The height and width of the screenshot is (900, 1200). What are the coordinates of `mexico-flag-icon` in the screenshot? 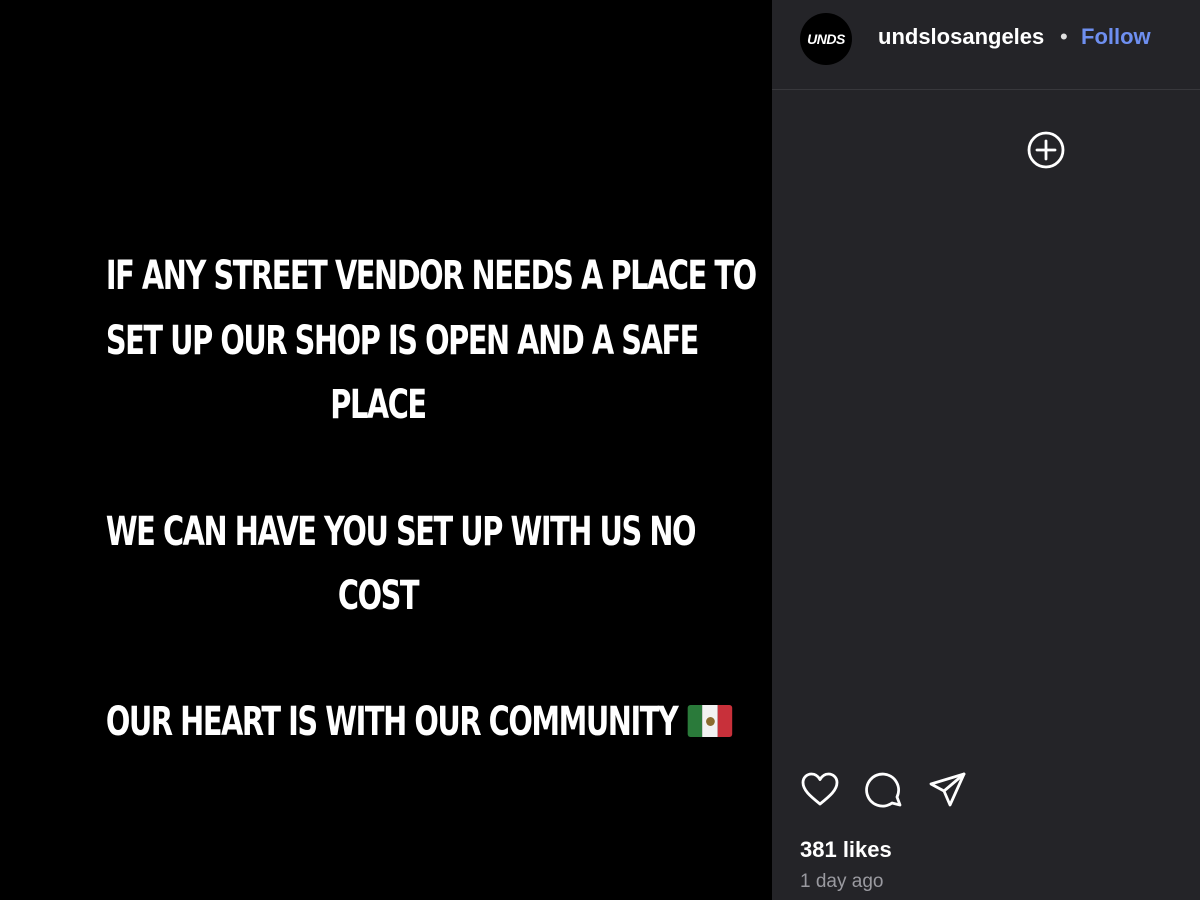 It's located at (710, 721).